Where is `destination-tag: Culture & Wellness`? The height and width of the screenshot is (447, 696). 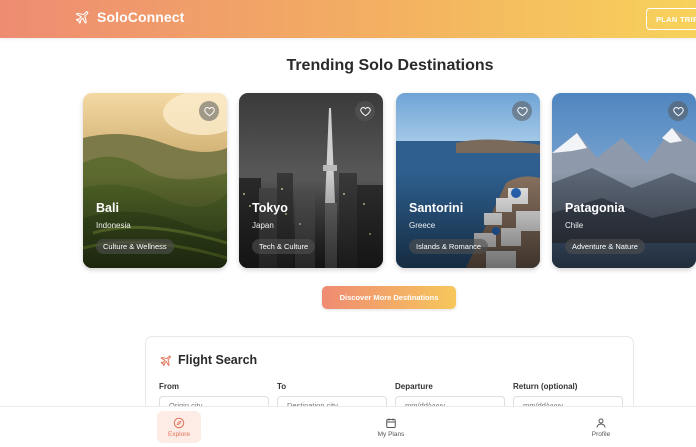
destination-tag: Culture & Wellness is located at coordinates (135, 246).